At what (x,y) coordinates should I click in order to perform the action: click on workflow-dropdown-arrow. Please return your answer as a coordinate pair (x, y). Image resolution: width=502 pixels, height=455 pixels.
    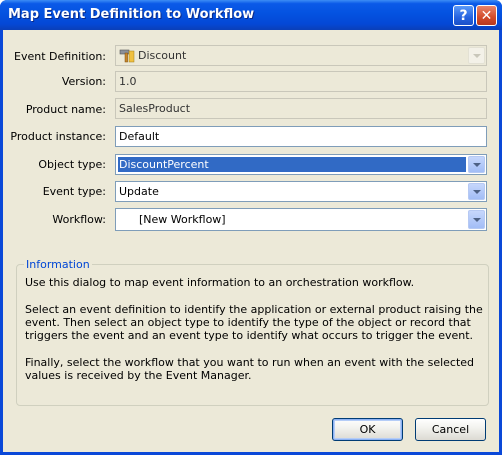
    Looking at the image, I should click on (476, 219).